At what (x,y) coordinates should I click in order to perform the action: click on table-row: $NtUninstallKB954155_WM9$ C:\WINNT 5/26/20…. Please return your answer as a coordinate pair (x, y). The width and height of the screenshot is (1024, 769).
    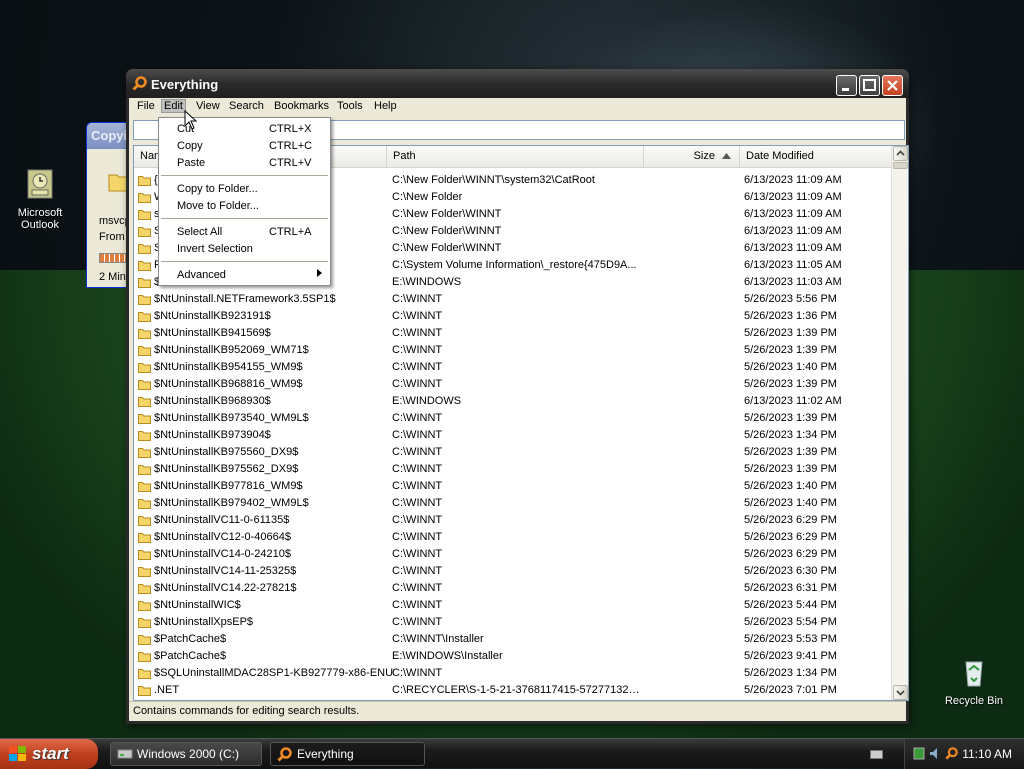
    Looking at the image, I should click on (513, 367).